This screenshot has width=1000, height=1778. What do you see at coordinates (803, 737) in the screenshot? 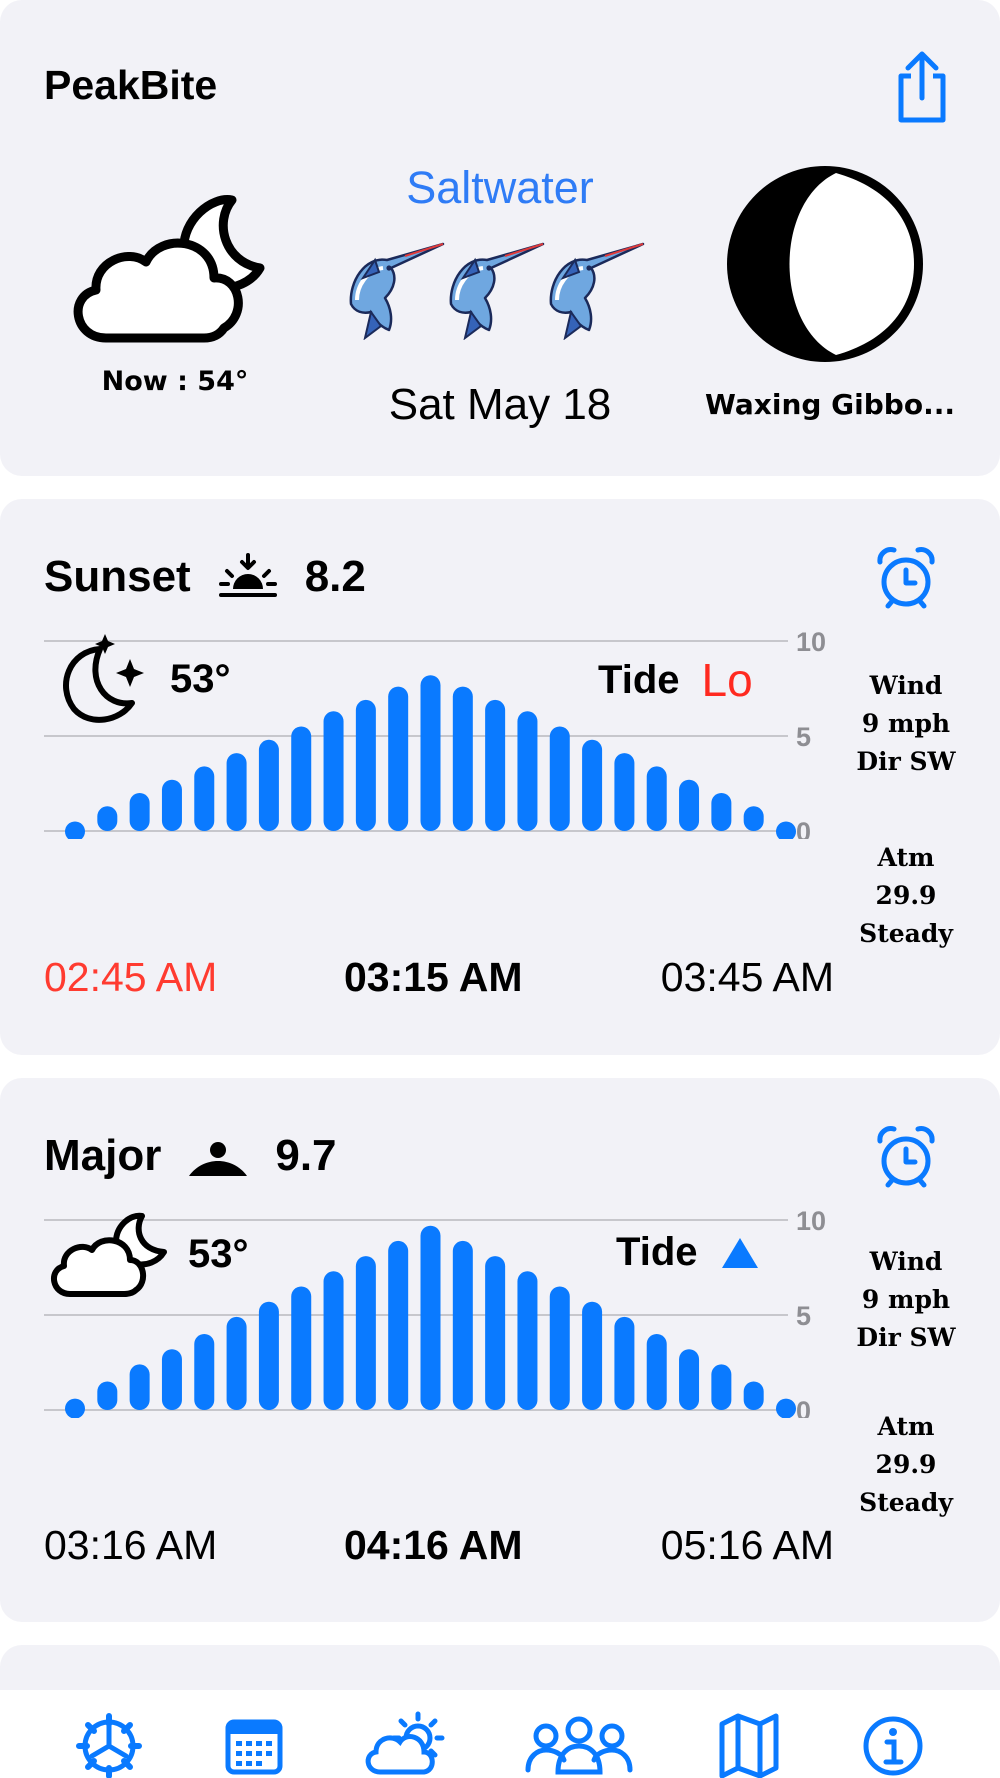
I see `y-tick-label: 5` at bounding box center [803, 737].